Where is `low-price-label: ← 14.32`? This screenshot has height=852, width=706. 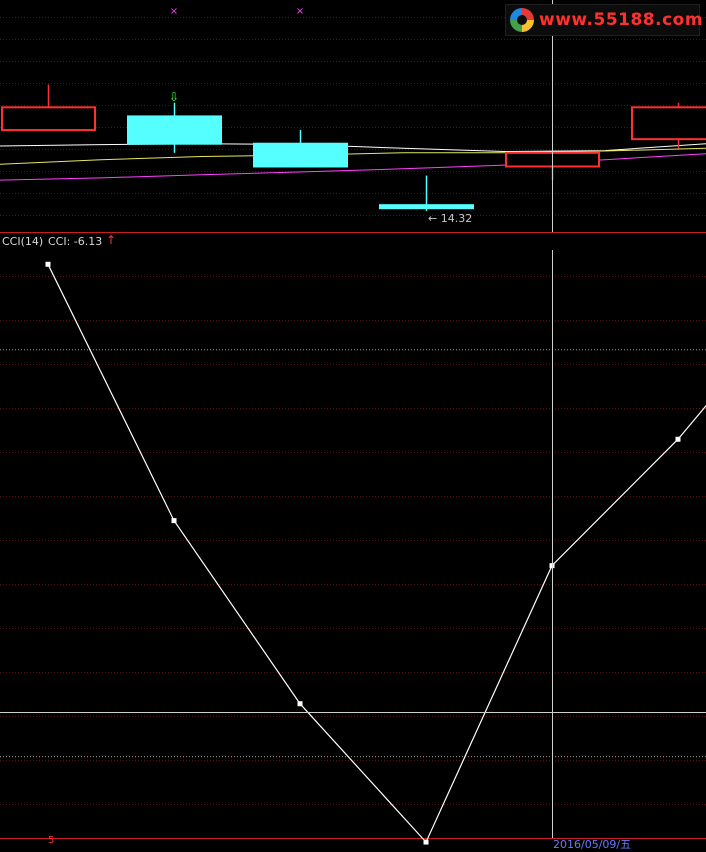
low-price-label: ← 14.32 is located at coordinates (450, 218).